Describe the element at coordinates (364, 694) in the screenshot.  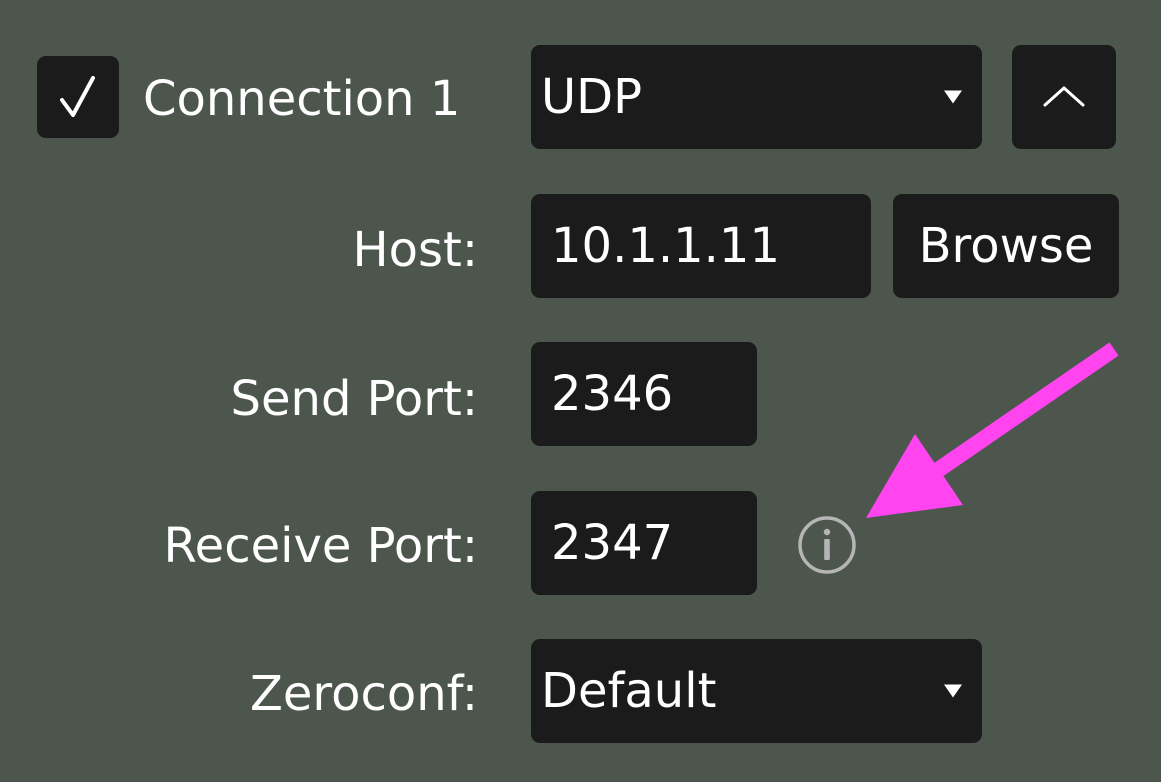
I see `zeroconf-label: Zeroconf:` at that location.